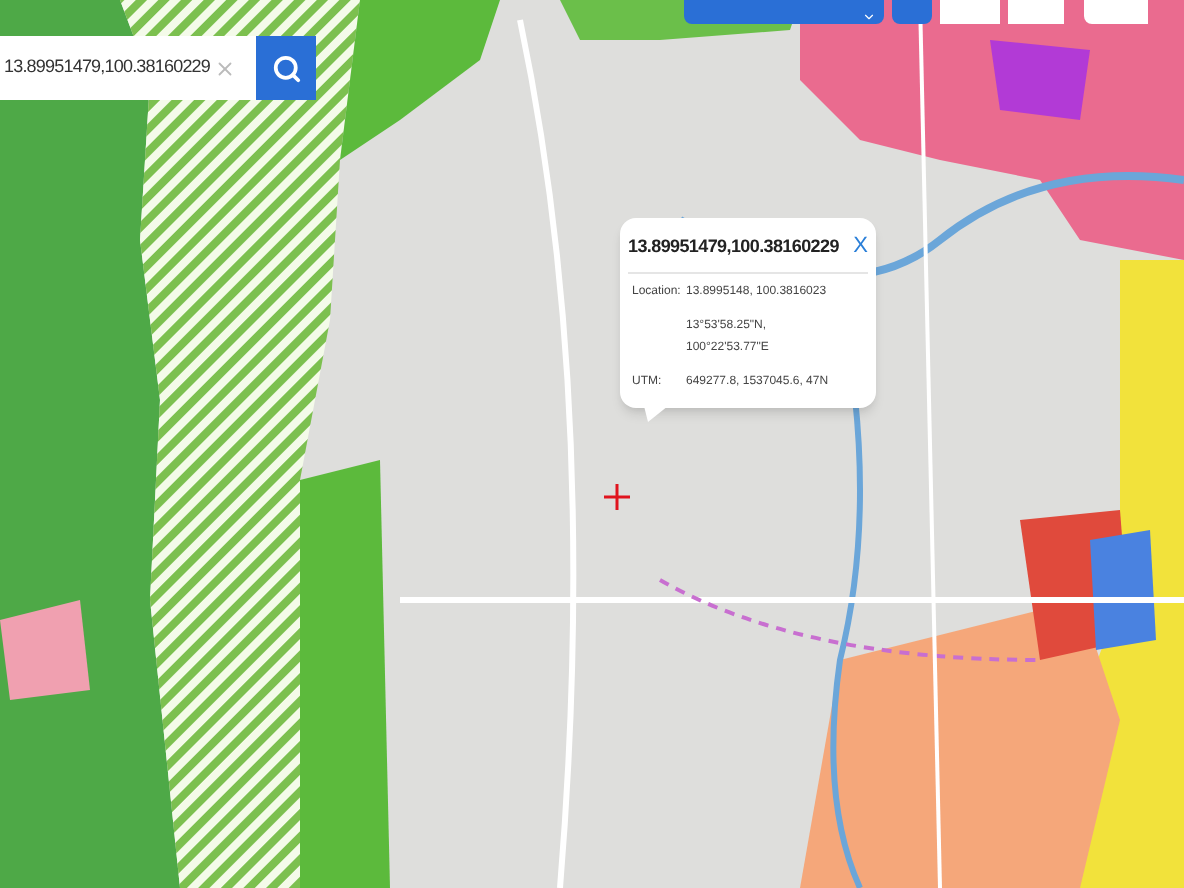 This screenshot has width=1184, height=888. I want to click on crosshair-icon, so click(617, 497).